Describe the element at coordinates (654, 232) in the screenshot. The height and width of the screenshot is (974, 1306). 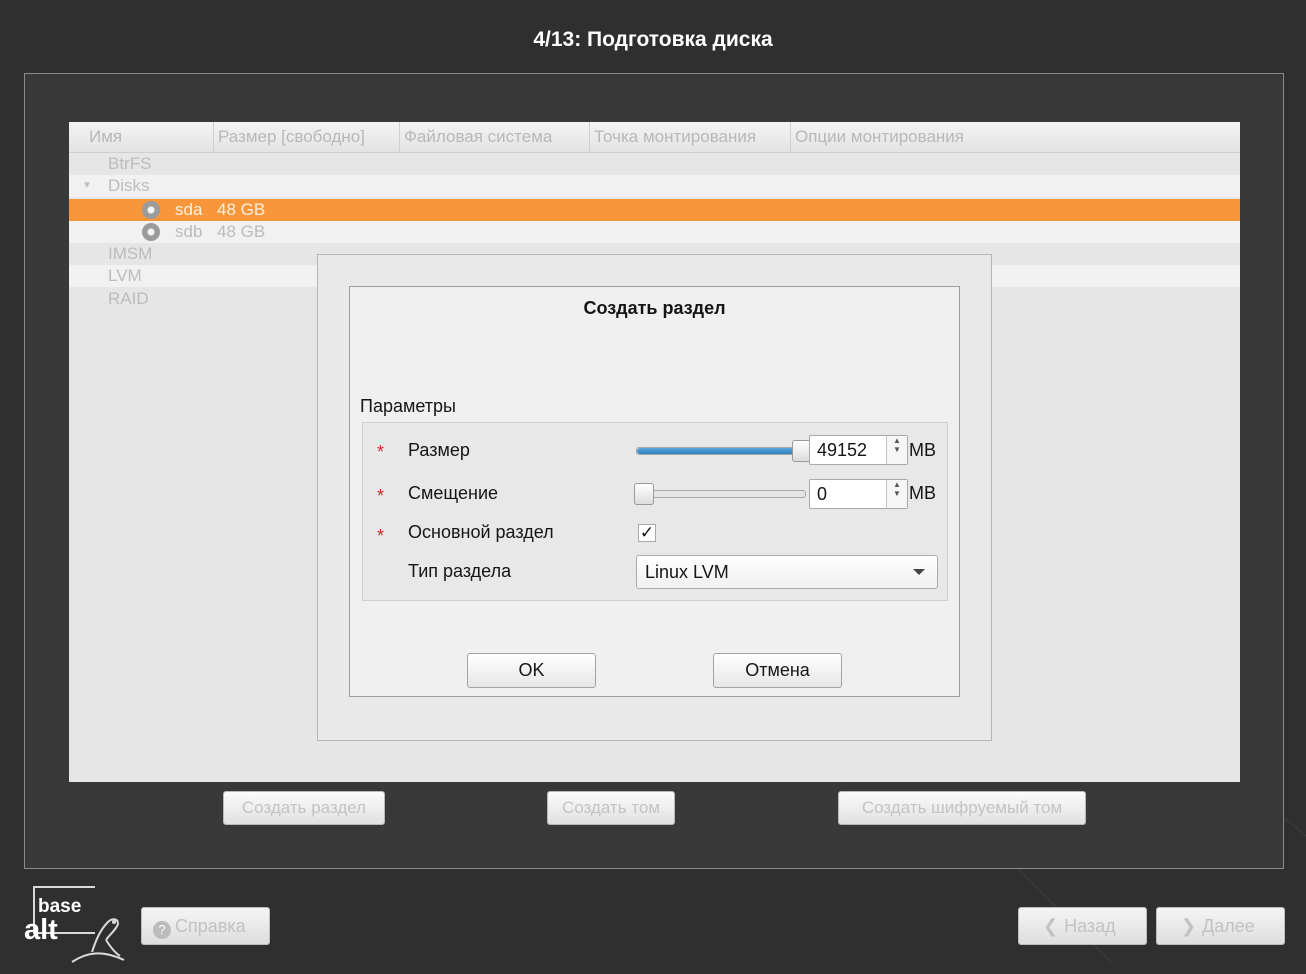
I see `tree-row-sdb: sdb 48 GB` at that location.